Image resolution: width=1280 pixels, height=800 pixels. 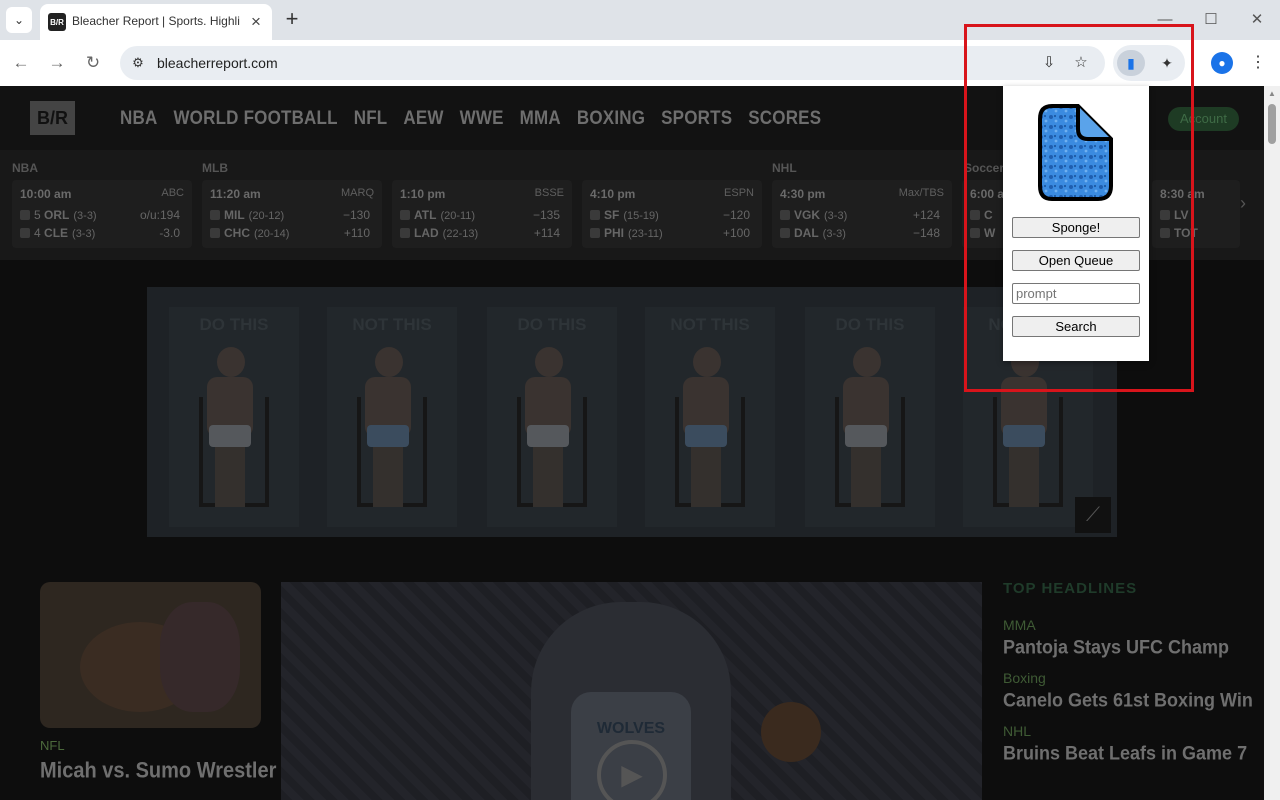 I want to click on maximize-button: ☐, so click(x=1211, y=20).